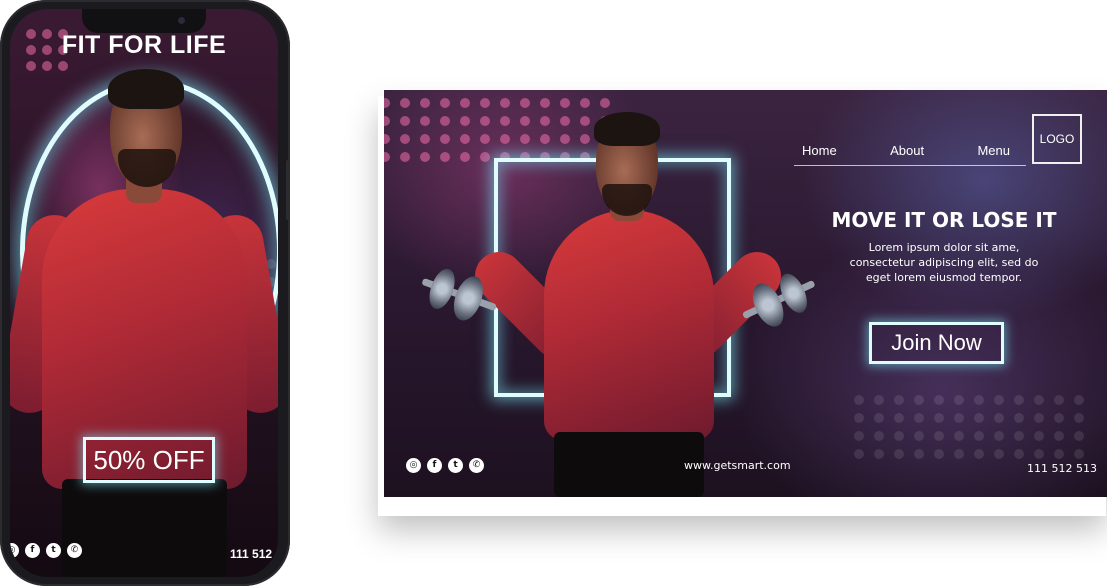 Image resolution: width=1107 pixels, height=586 pixels. Describe the element at coordinates (993, 150) in the screenshot. I see `nav-item-menu: Menu` at that location.